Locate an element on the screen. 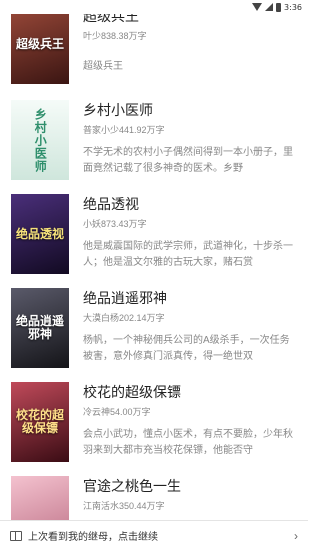 This screenshot has width=320, height=550. book-description: 会点小武功，懂点小医术，有点不要脸，少年秋羽来到大都市充当校花保镖，他能否守 is located at coordinates (188, 442).